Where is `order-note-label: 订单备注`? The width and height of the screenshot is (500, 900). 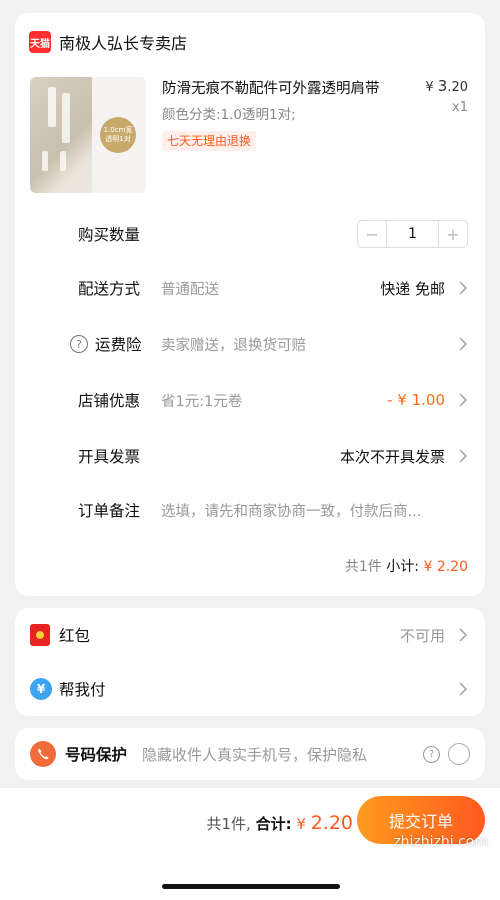 order-note-label: 订单备注 is located at coordinates (109, 511).